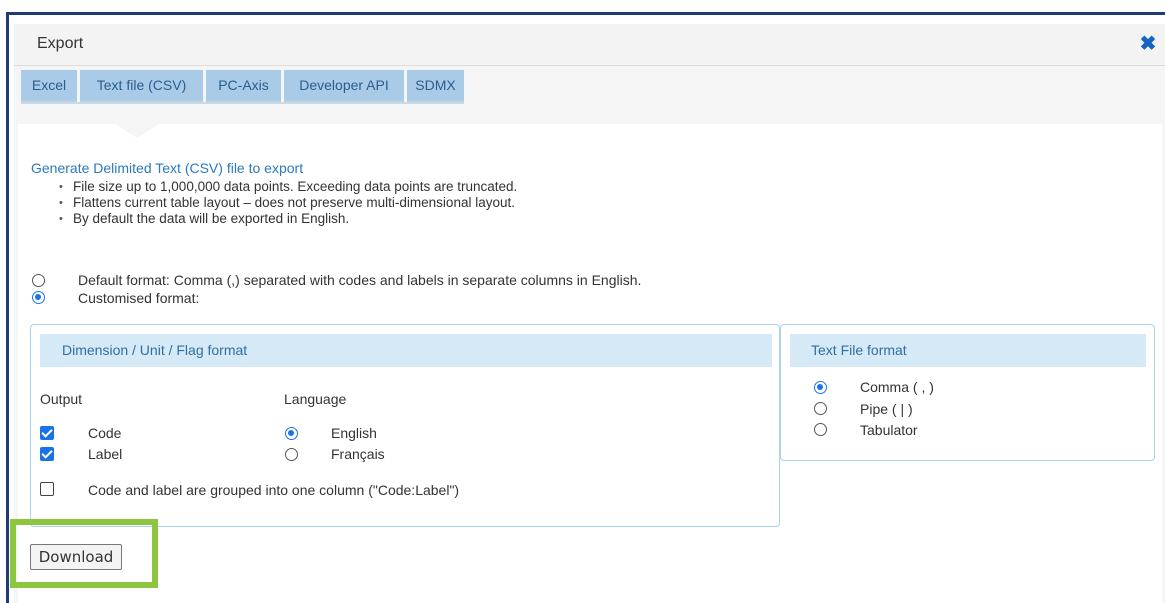 This screenshot has width=1165, height=603. What do you see at coordinates (7, 307) in the screenshot?
I see `window-border-left` at bounding box center [7, 307].